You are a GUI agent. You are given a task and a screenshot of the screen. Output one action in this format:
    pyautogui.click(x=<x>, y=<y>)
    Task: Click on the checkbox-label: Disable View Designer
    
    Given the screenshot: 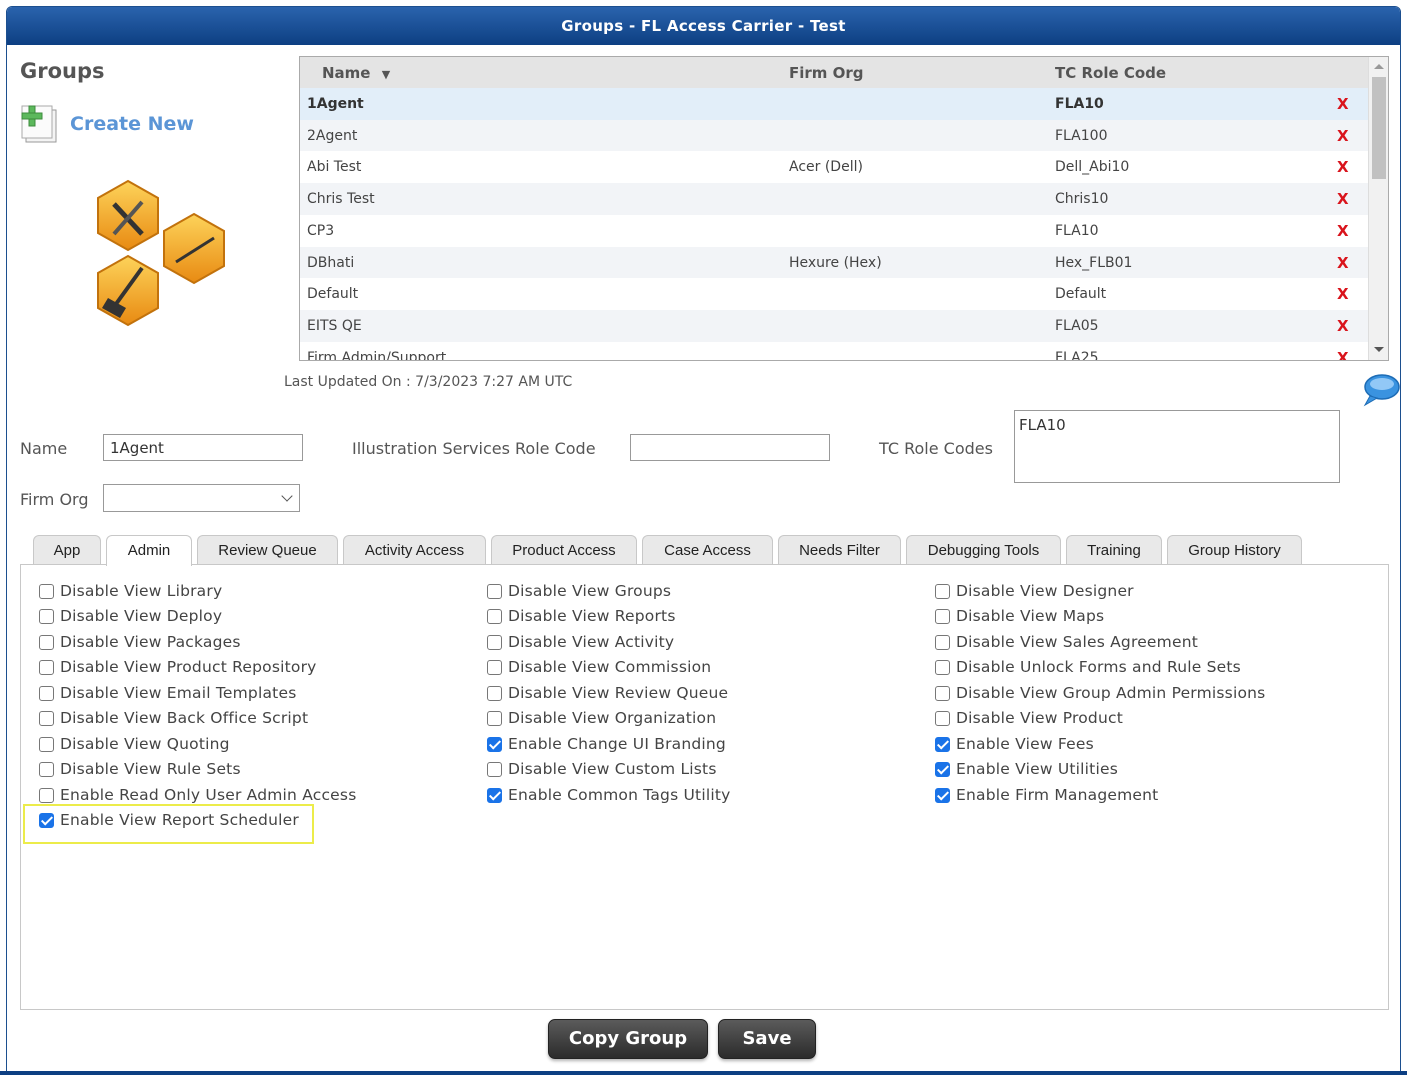 What is the action you would take?
    pyautogui.click(x=1045, y=591)
    